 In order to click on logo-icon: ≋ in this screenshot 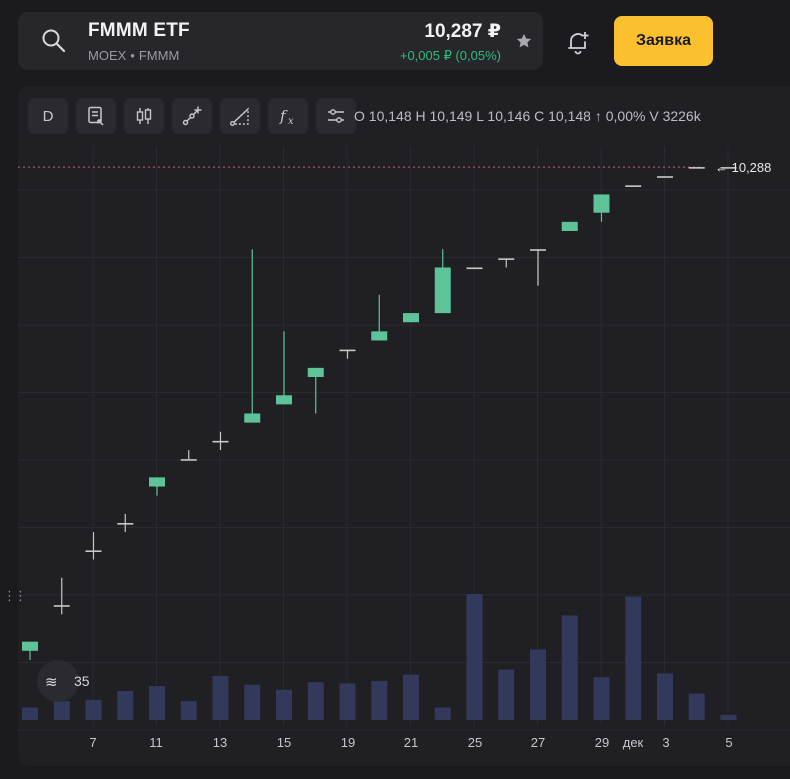, I will do `click(51, 682)`.